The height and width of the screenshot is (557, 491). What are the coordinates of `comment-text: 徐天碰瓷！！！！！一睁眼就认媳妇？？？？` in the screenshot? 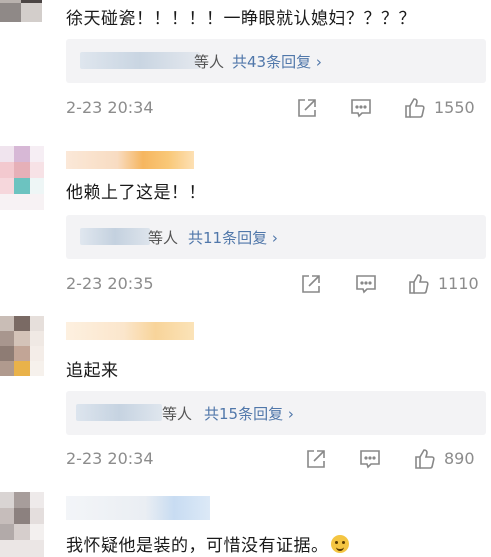 It's located at (241, 19).